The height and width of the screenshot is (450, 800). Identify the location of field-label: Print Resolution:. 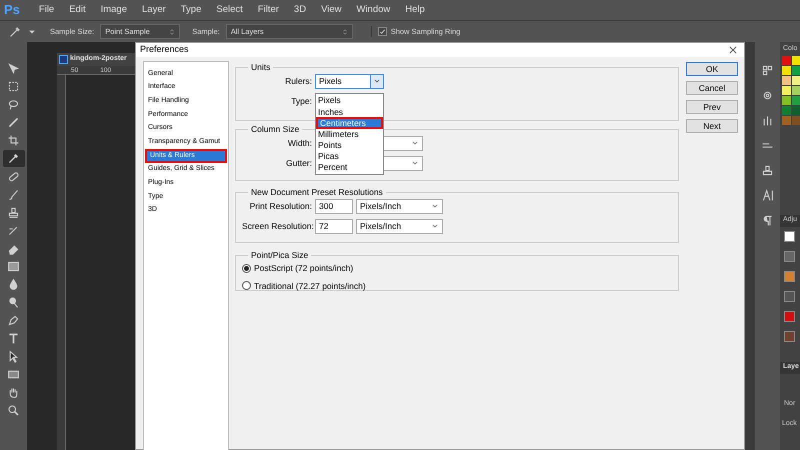
(280, 206).